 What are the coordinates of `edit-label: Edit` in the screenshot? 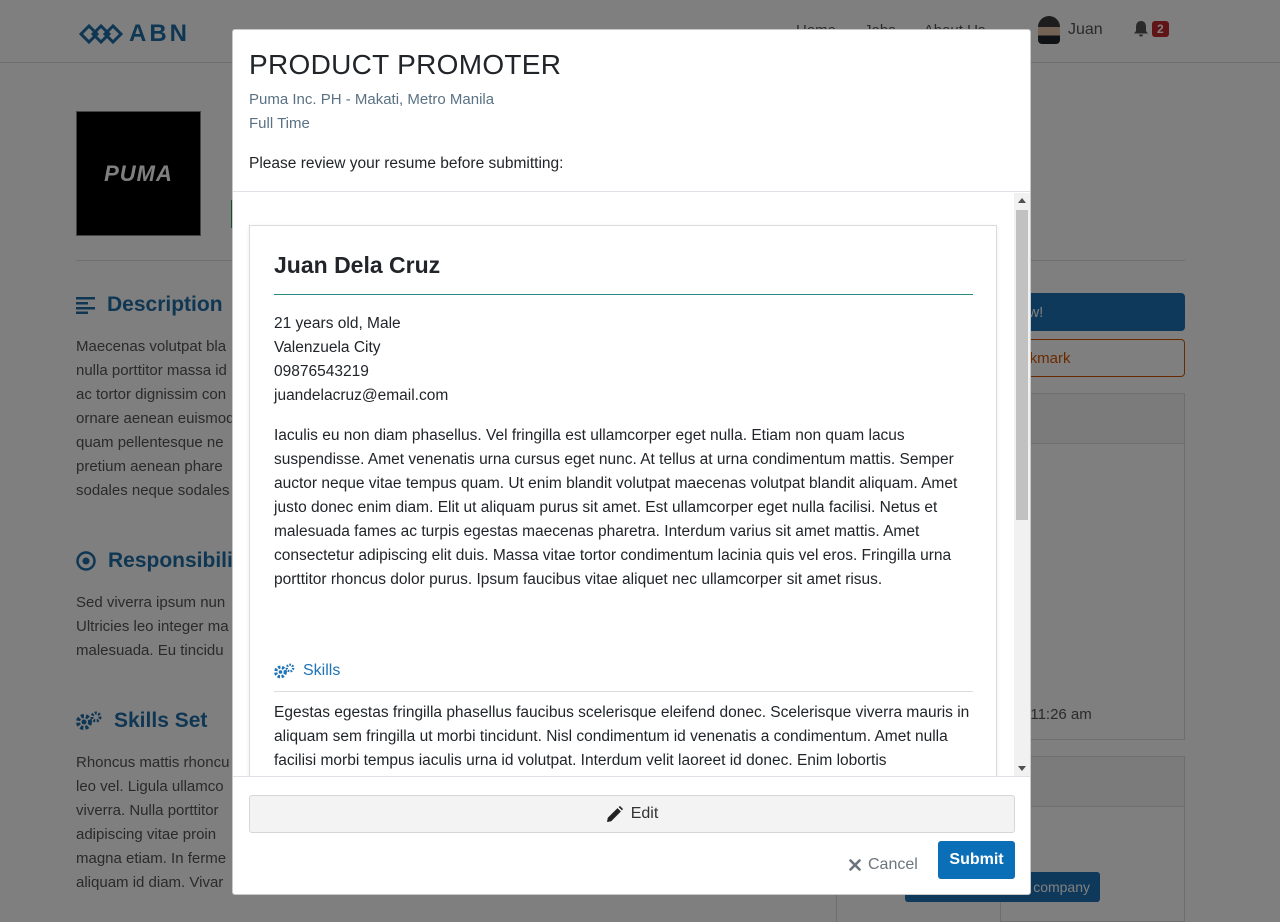 It's located at (644, 813).